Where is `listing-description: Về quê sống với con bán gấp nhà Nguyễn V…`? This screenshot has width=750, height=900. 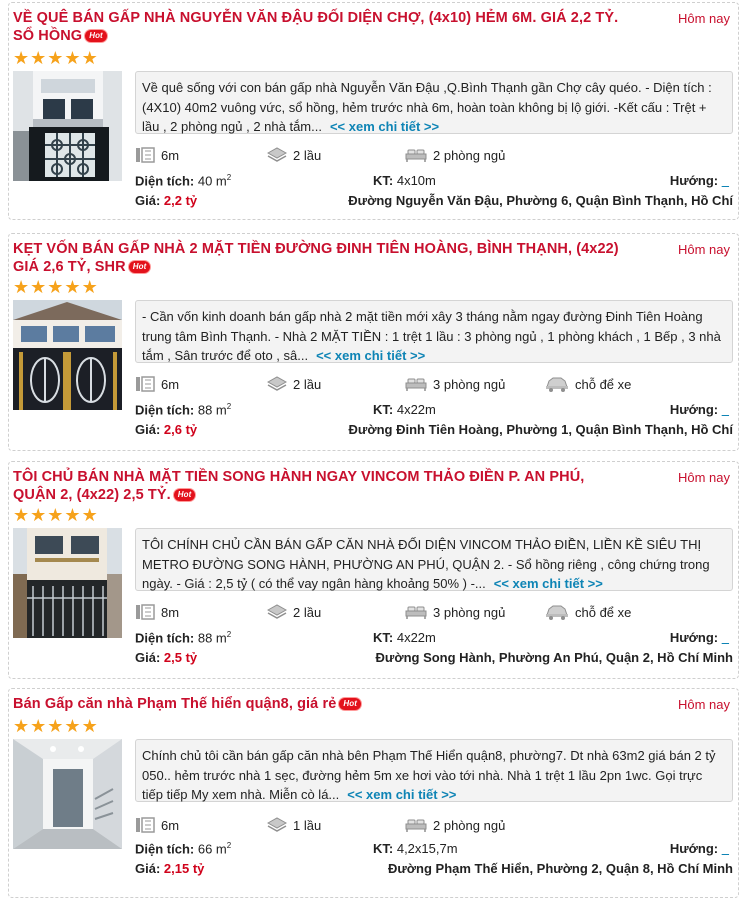
listing-description: Về quê sống với con bán gấp nhà Nguyễn V… is located at coordinates (434, 102).